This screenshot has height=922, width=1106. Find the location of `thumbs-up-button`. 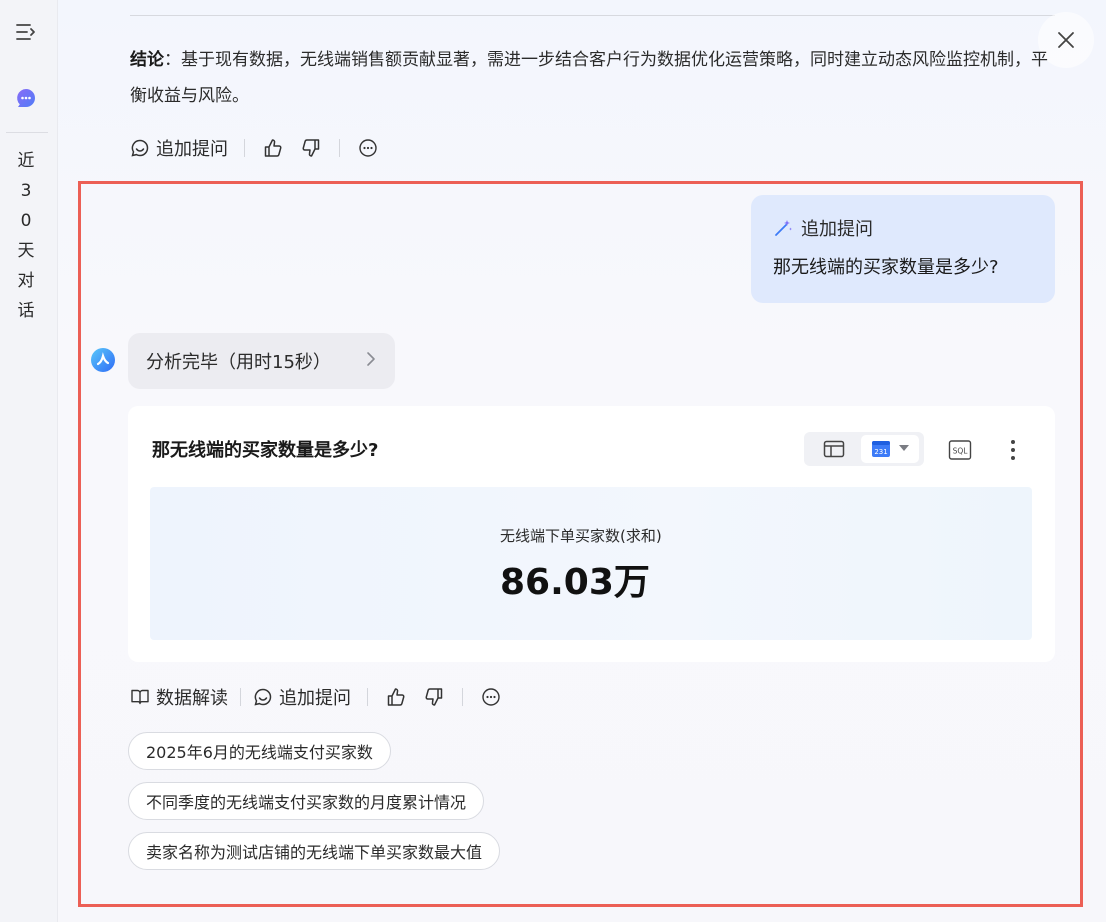

thumbs-up-button is located at coordinates (273, 148).